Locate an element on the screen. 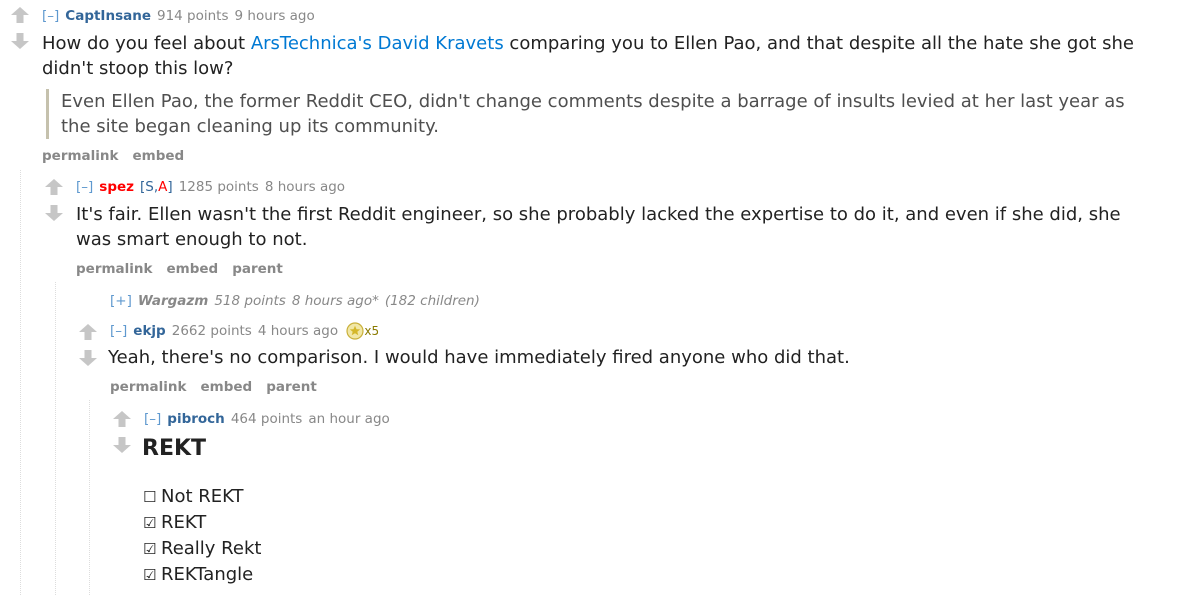 The image size is (1200, 595). score: 518 points is located at coordinates (250, 301).